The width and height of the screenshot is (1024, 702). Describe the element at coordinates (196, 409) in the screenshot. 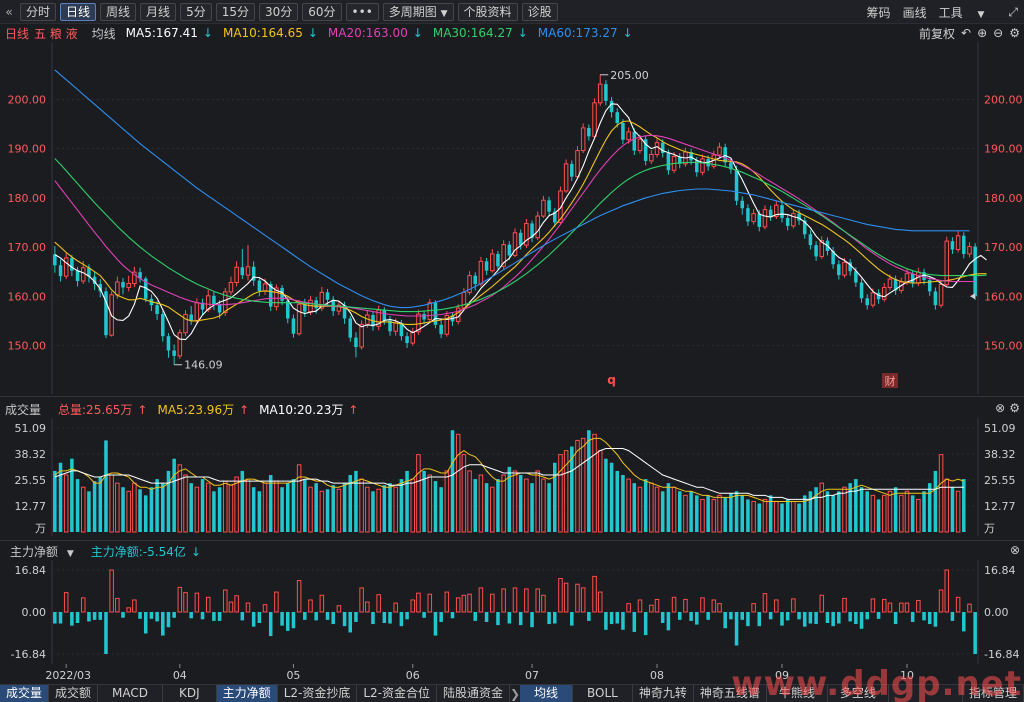

I see `volume-ma5-value: MA5:23.96万` at that location.